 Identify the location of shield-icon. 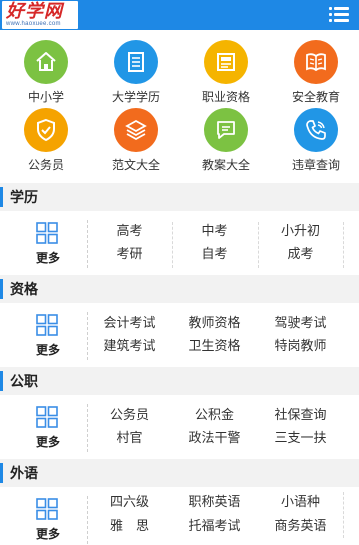
(46, 130).